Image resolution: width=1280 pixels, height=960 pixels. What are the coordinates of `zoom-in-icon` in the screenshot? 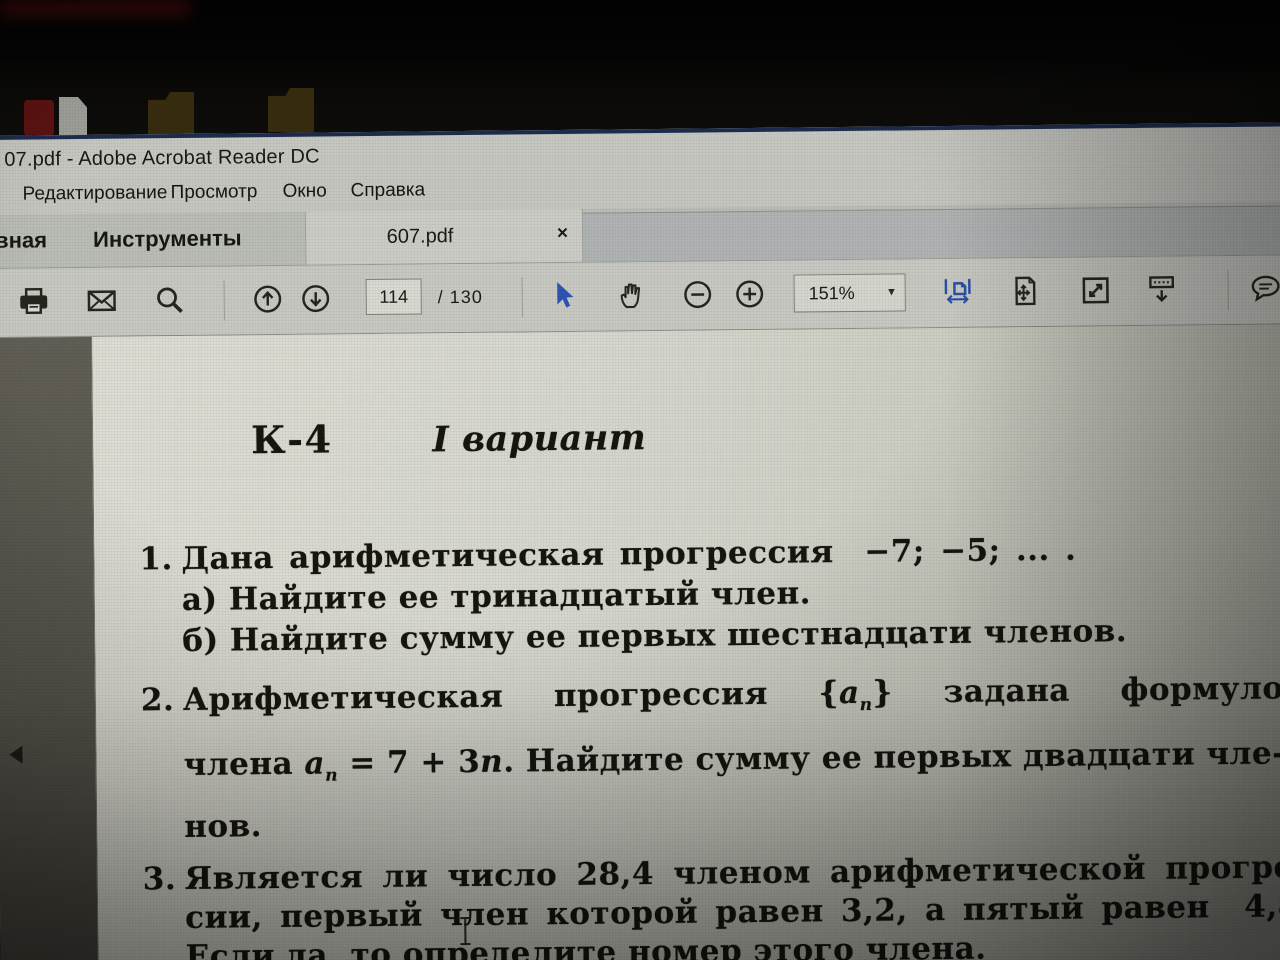 It's located at (750, 294).